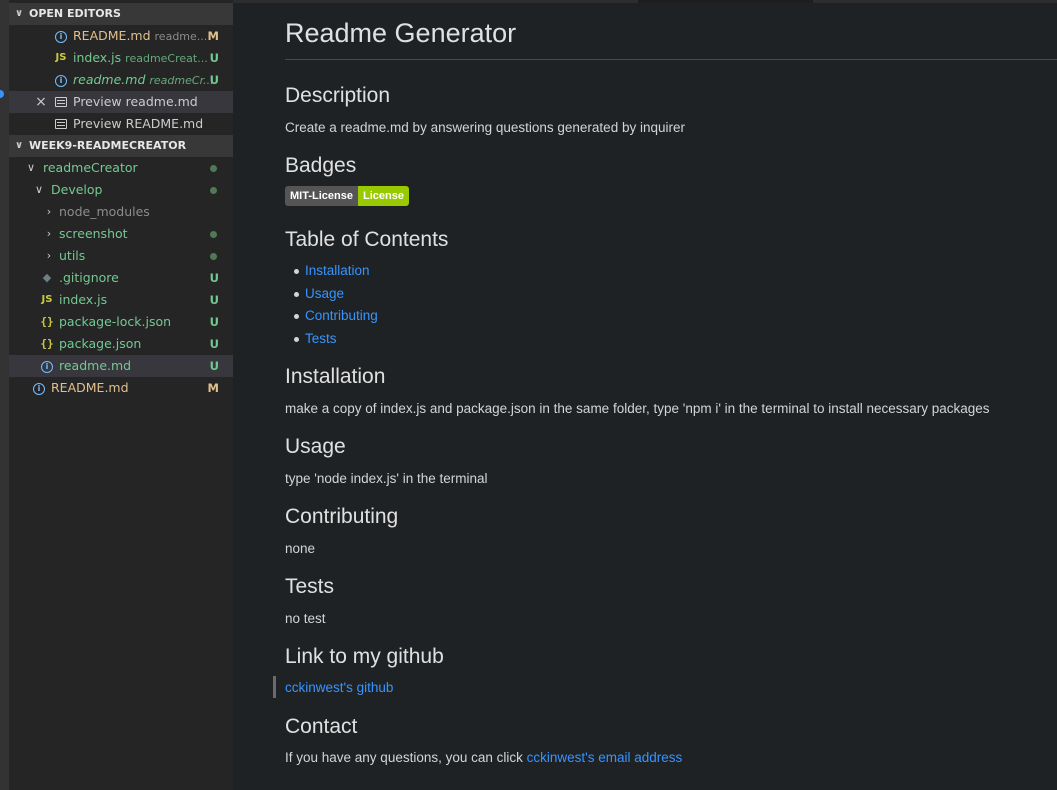 The image size is (1057, 790). Describe the element at coordinates (2, 94) in the screenshot. I see `activity-indicator` at that location.